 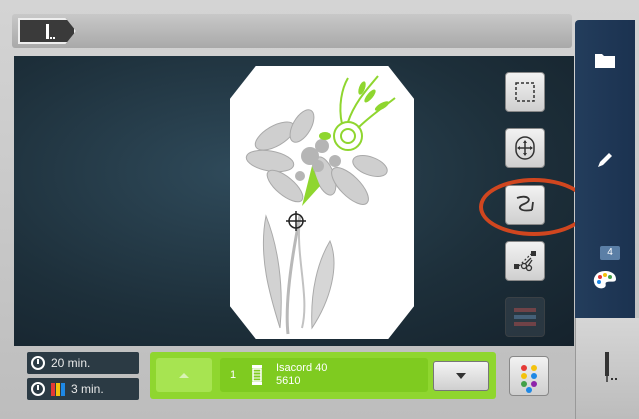 I want to click on thread-info: 1 Isacord 40 5610, so click(x=324, y=375).